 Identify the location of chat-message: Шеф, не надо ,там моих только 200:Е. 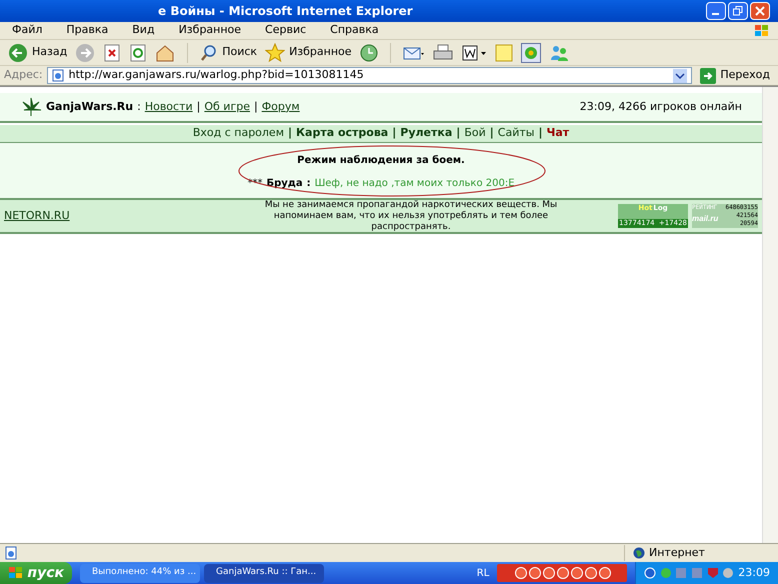
(414, 184).